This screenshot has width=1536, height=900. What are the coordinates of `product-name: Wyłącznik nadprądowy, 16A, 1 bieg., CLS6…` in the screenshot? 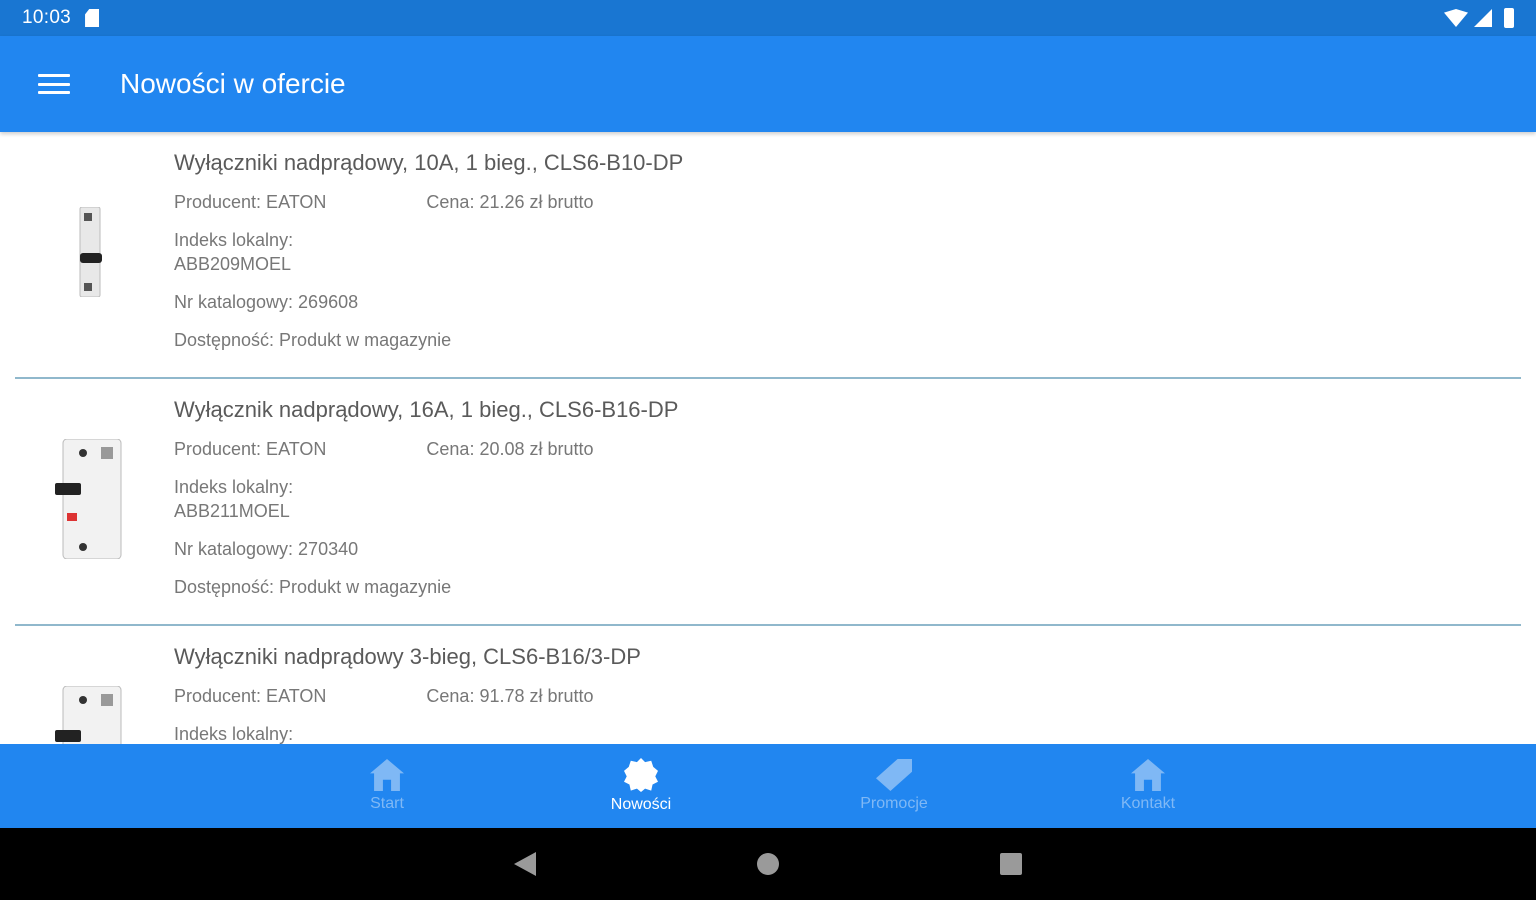 It's located at (426, 409).